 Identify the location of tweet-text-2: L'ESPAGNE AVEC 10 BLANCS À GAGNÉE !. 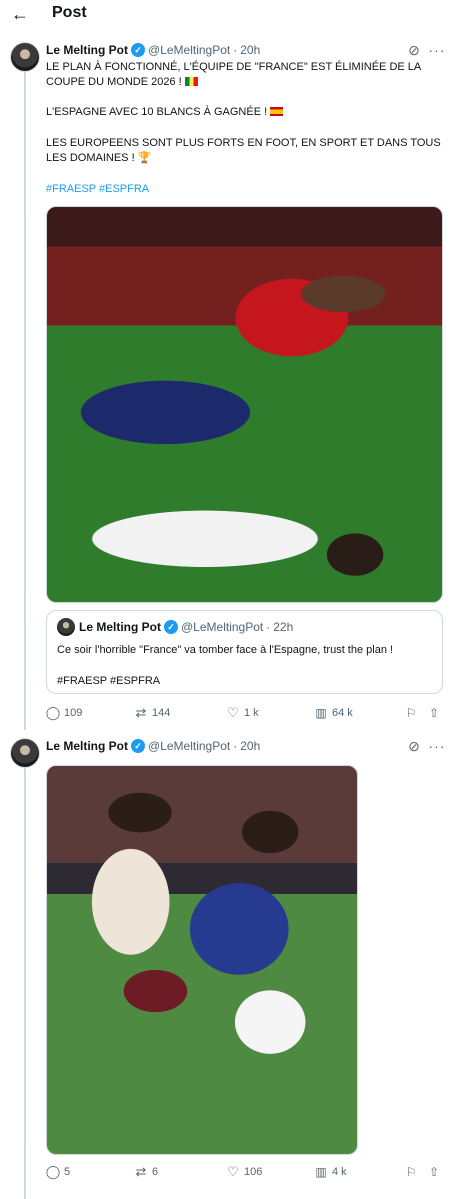
(244, 112).